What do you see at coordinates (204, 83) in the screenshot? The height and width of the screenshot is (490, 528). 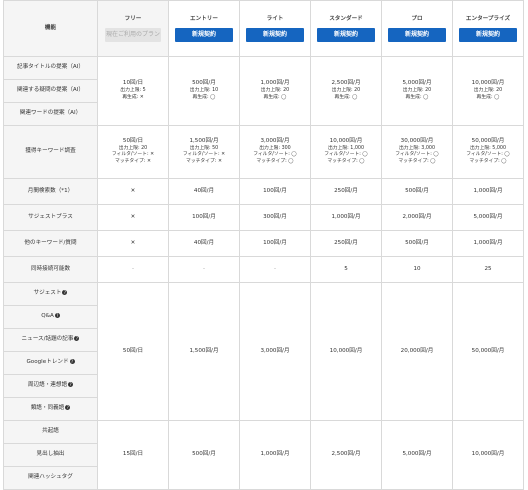 I see `cell-value: 500回/月` at bounding box center [204, 83].